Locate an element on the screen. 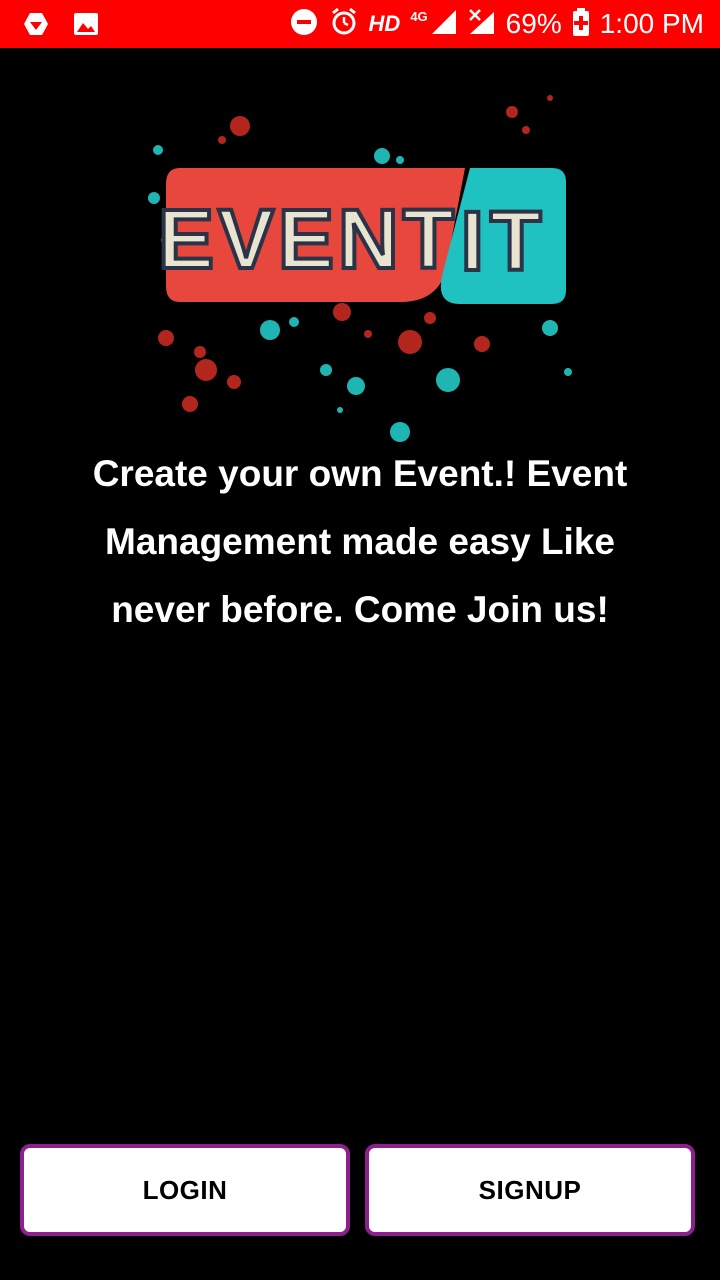 This screenshot has width=720, height=1280. do-not-disturb-icon is located at coordinates (304, 24).